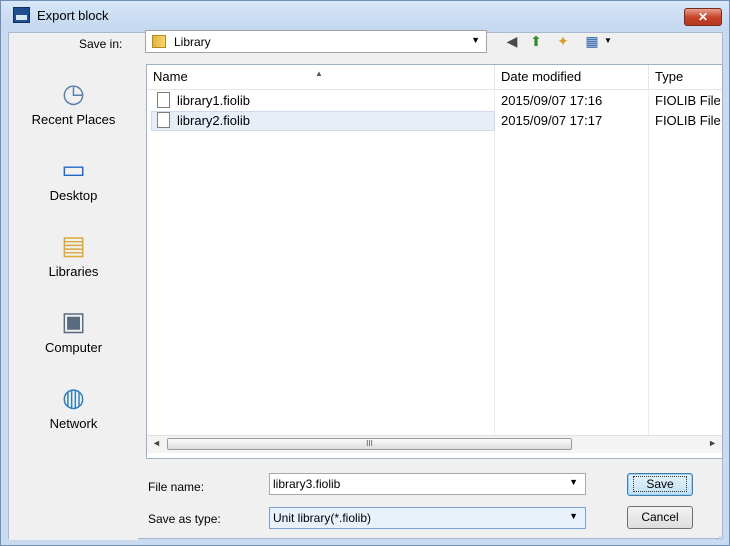  I want to click on place-label: Computer, so click(73, 347).